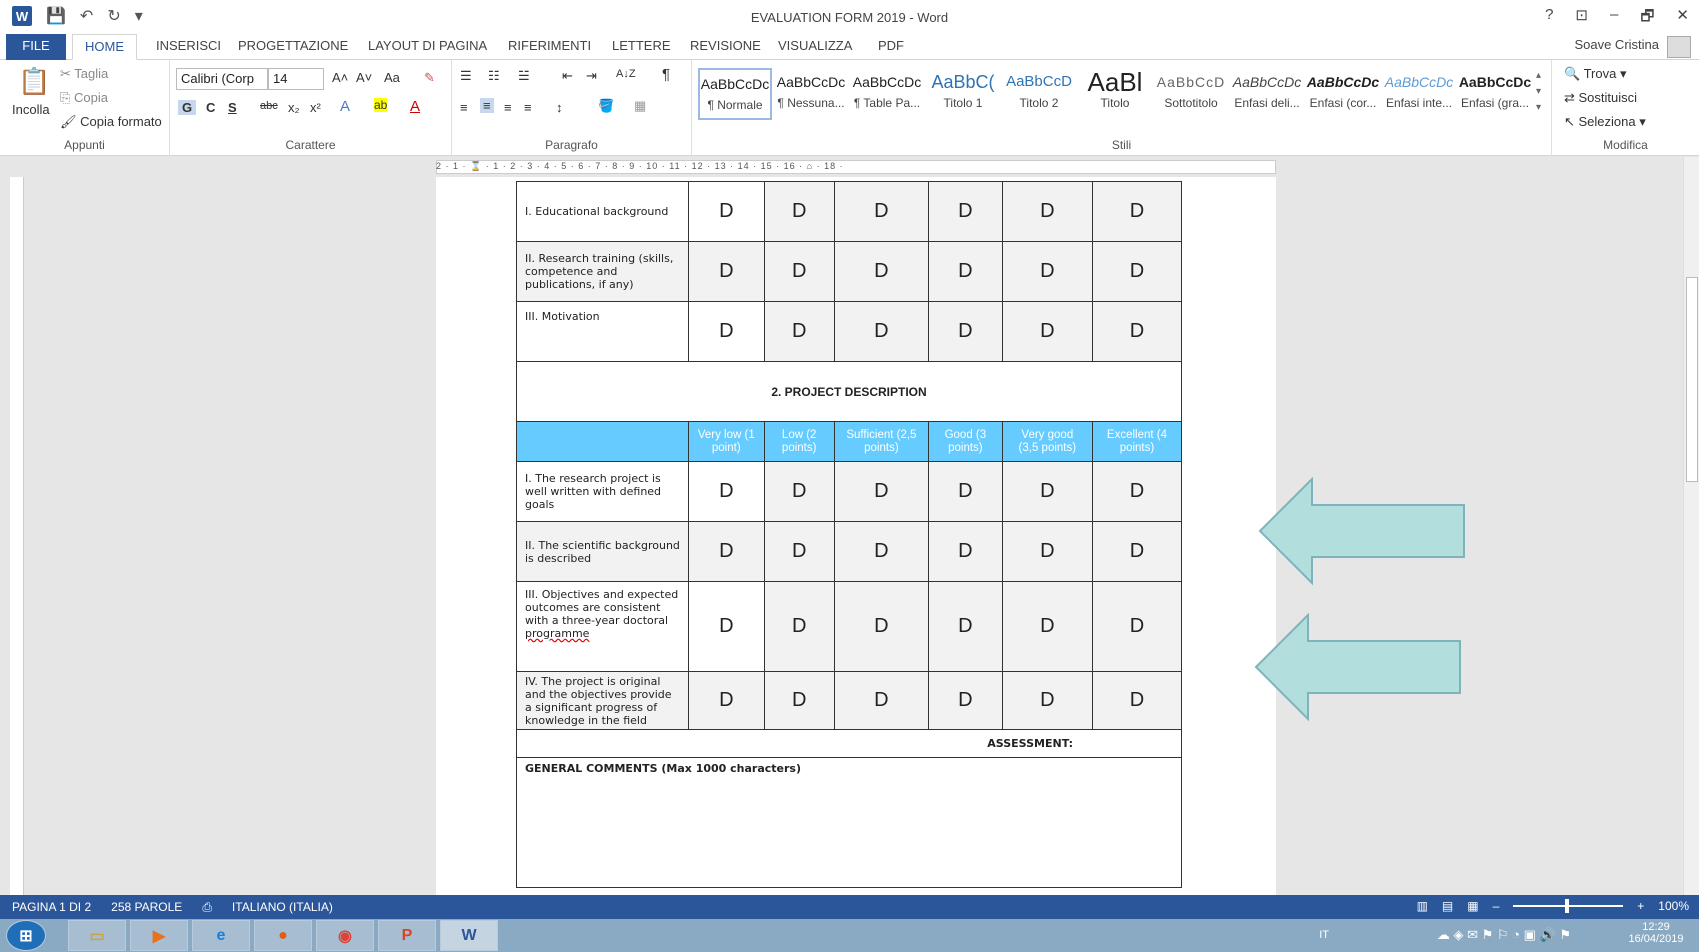 The width and height of the screenshot is (1699, 952). I want to click on tab-visualizza: VISUALIZZA, so click(815, 47).